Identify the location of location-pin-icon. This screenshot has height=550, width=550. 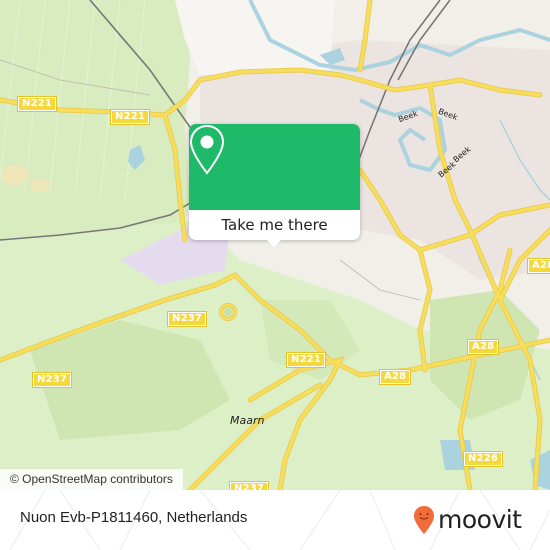
(207, 149).